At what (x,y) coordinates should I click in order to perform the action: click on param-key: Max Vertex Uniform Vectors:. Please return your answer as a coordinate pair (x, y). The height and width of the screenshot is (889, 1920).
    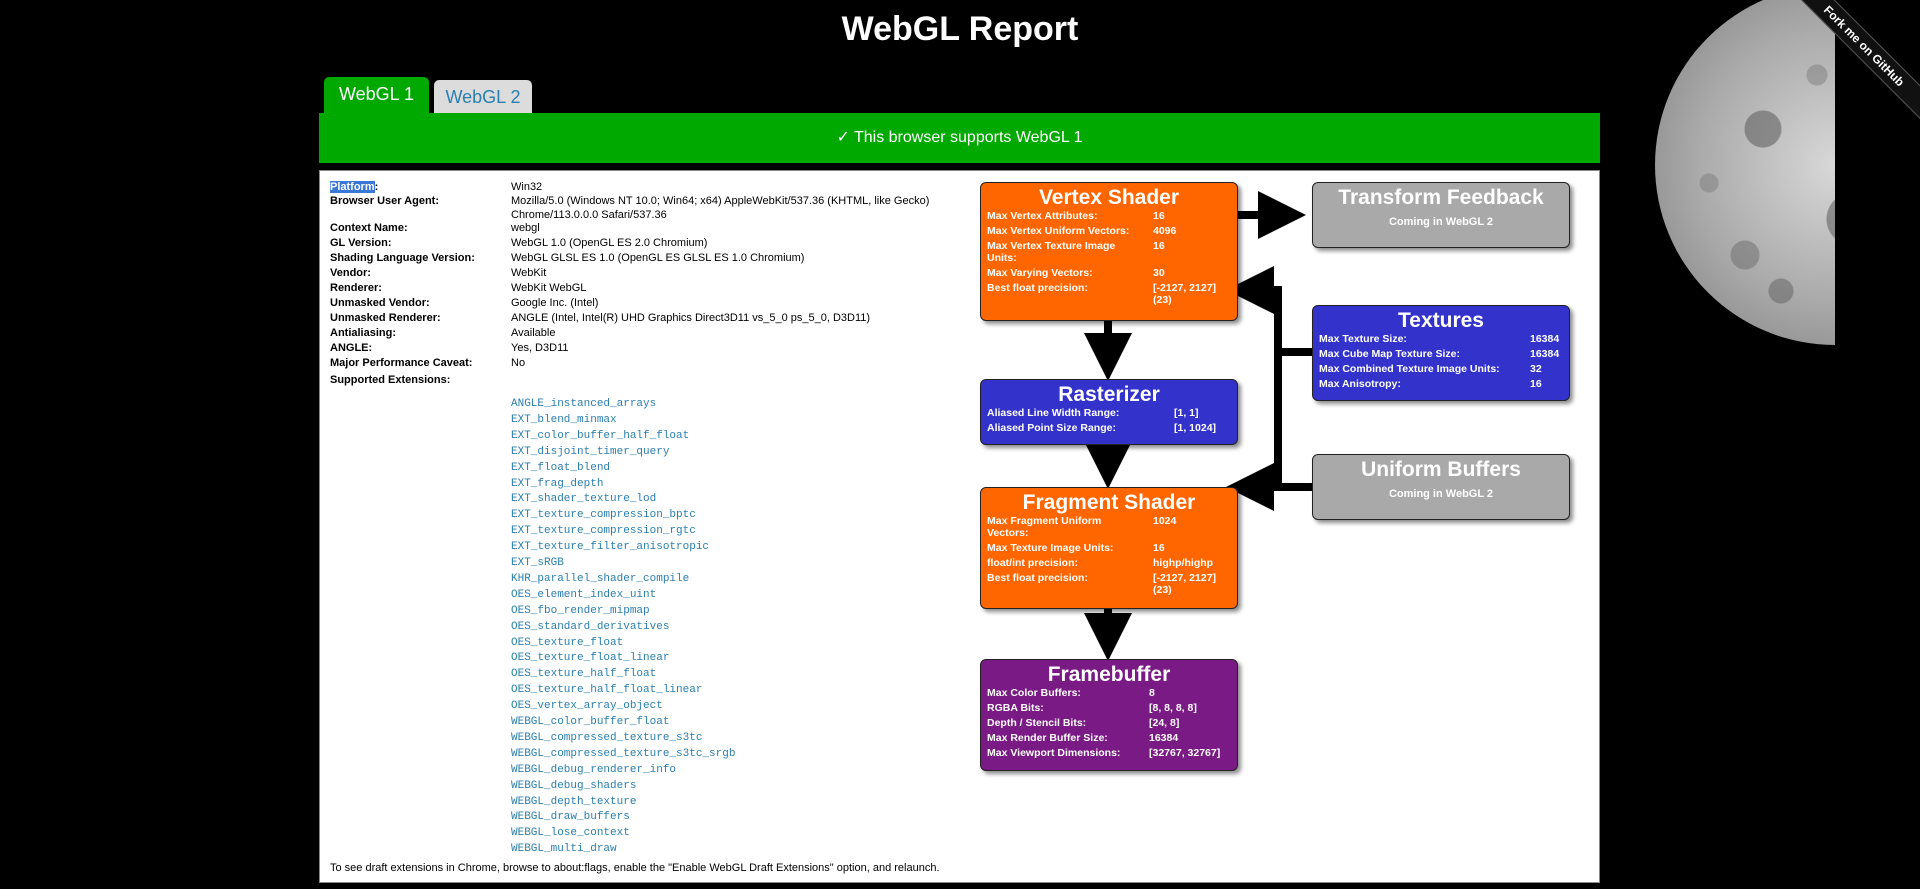
    Looking at the image, I should click on (1058, 231).